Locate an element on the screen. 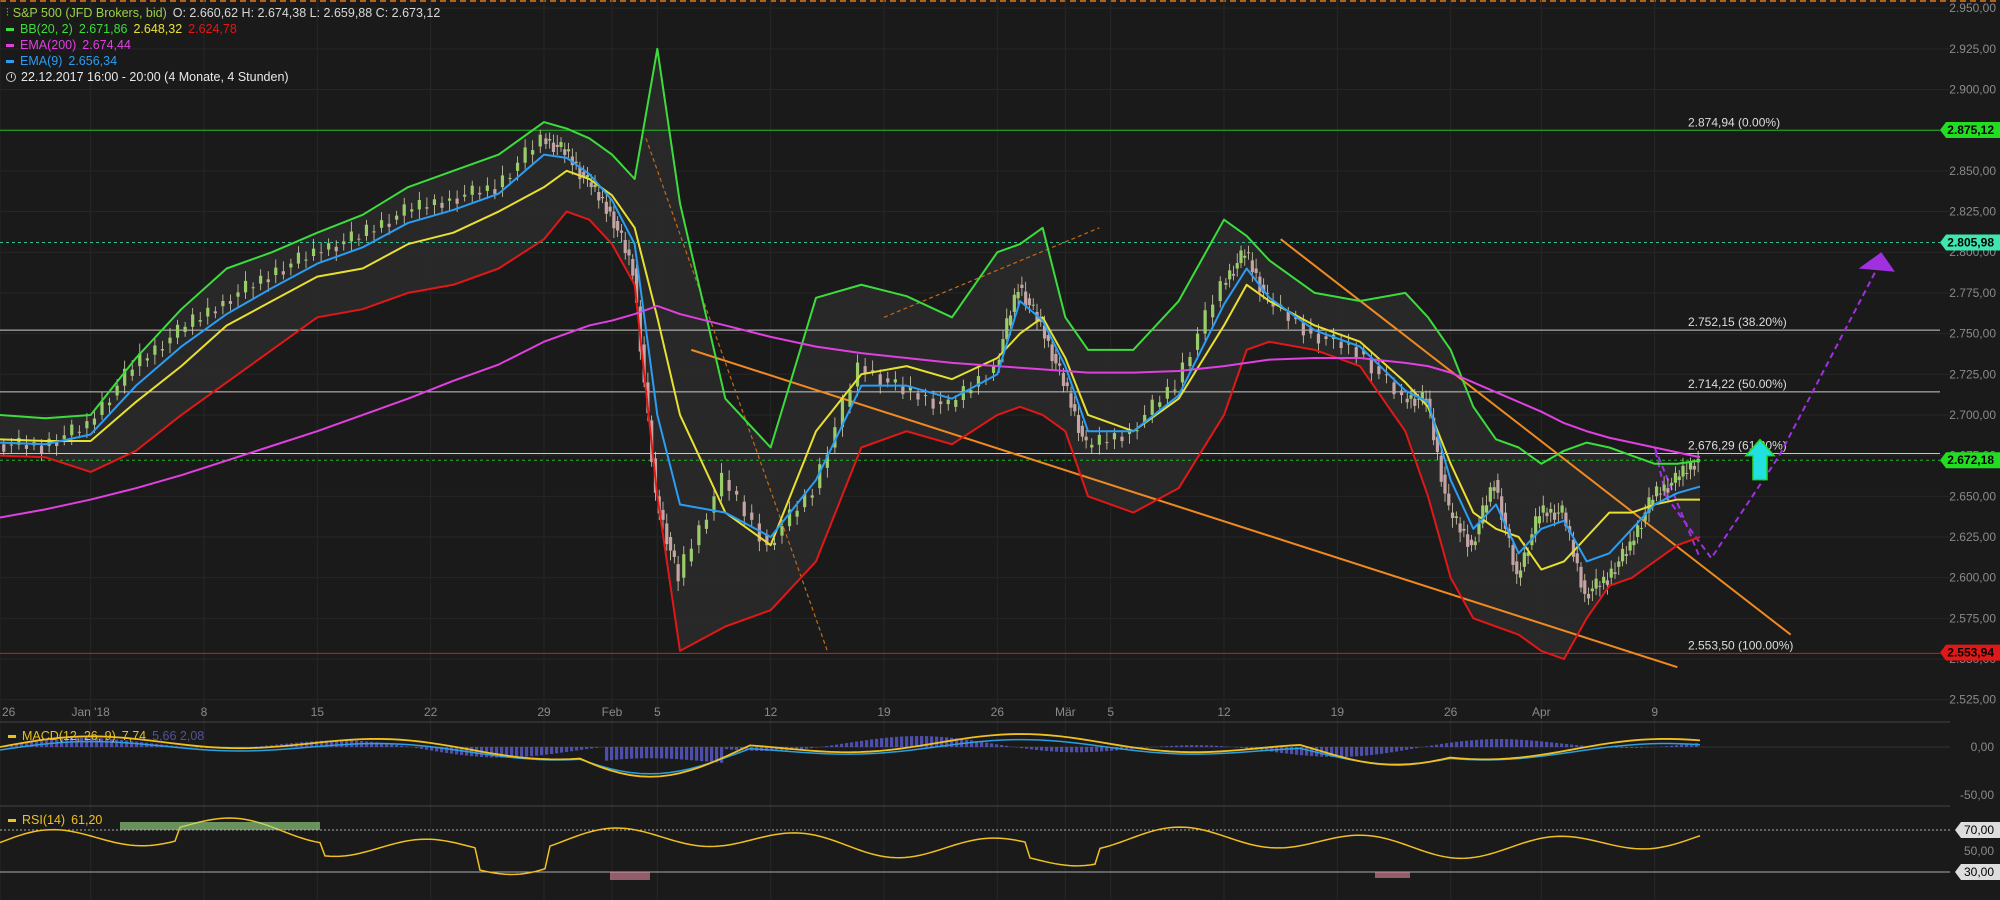 This screenshot has height=900, width=2000. fib-label: 2.714,22 (50.00%) is located at coordinates (1737, 384).